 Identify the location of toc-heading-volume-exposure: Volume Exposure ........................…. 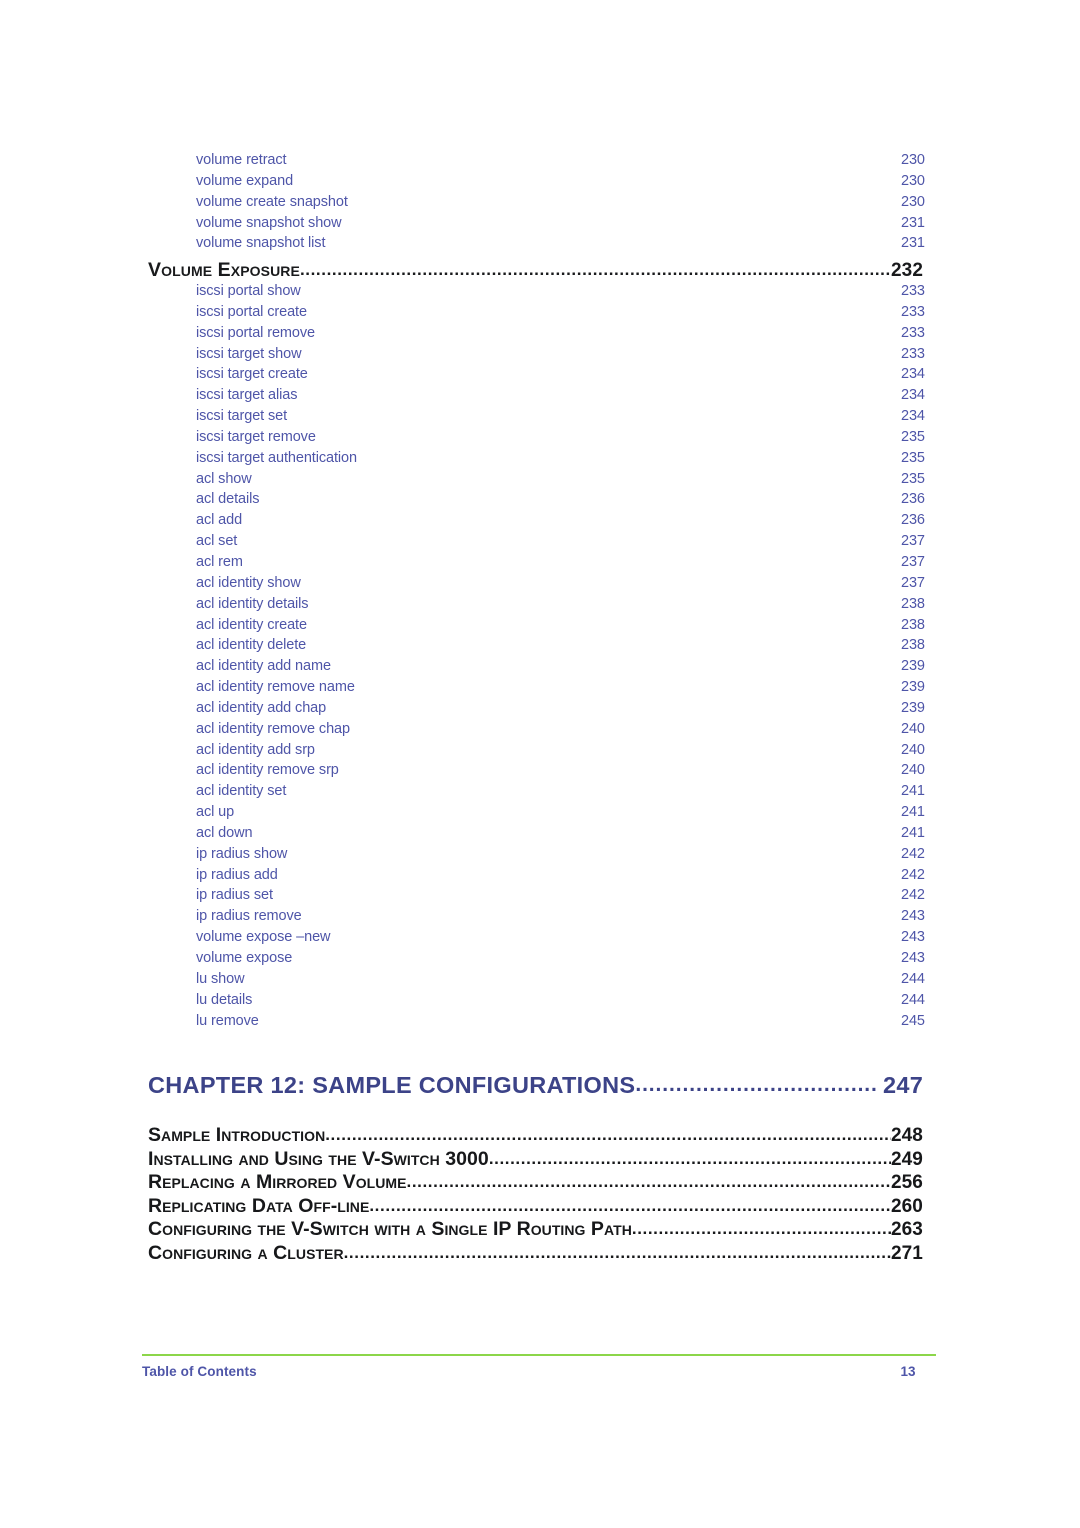
(541, 270).